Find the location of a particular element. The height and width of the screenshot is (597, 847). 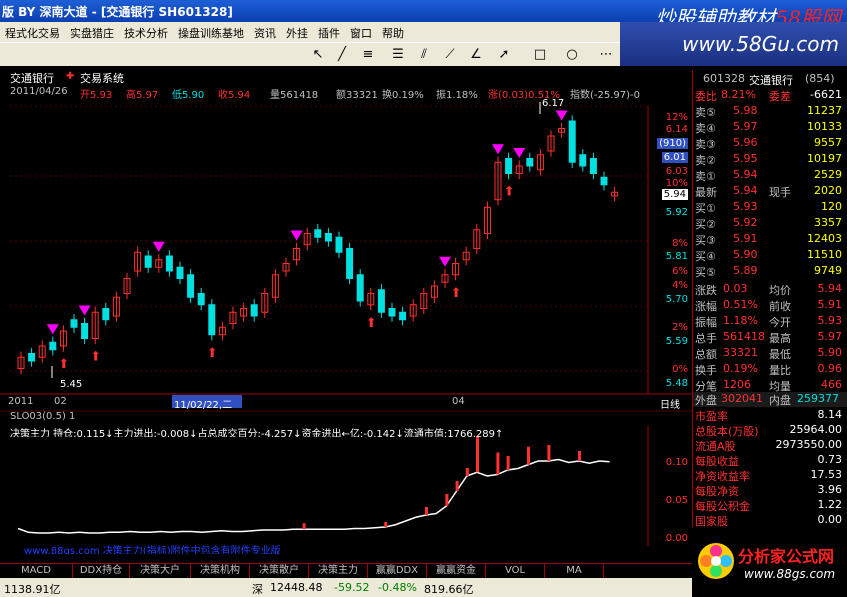

stat-row: 振幅 1.18% 今开 5.93 is located at coordinates (770, 321).